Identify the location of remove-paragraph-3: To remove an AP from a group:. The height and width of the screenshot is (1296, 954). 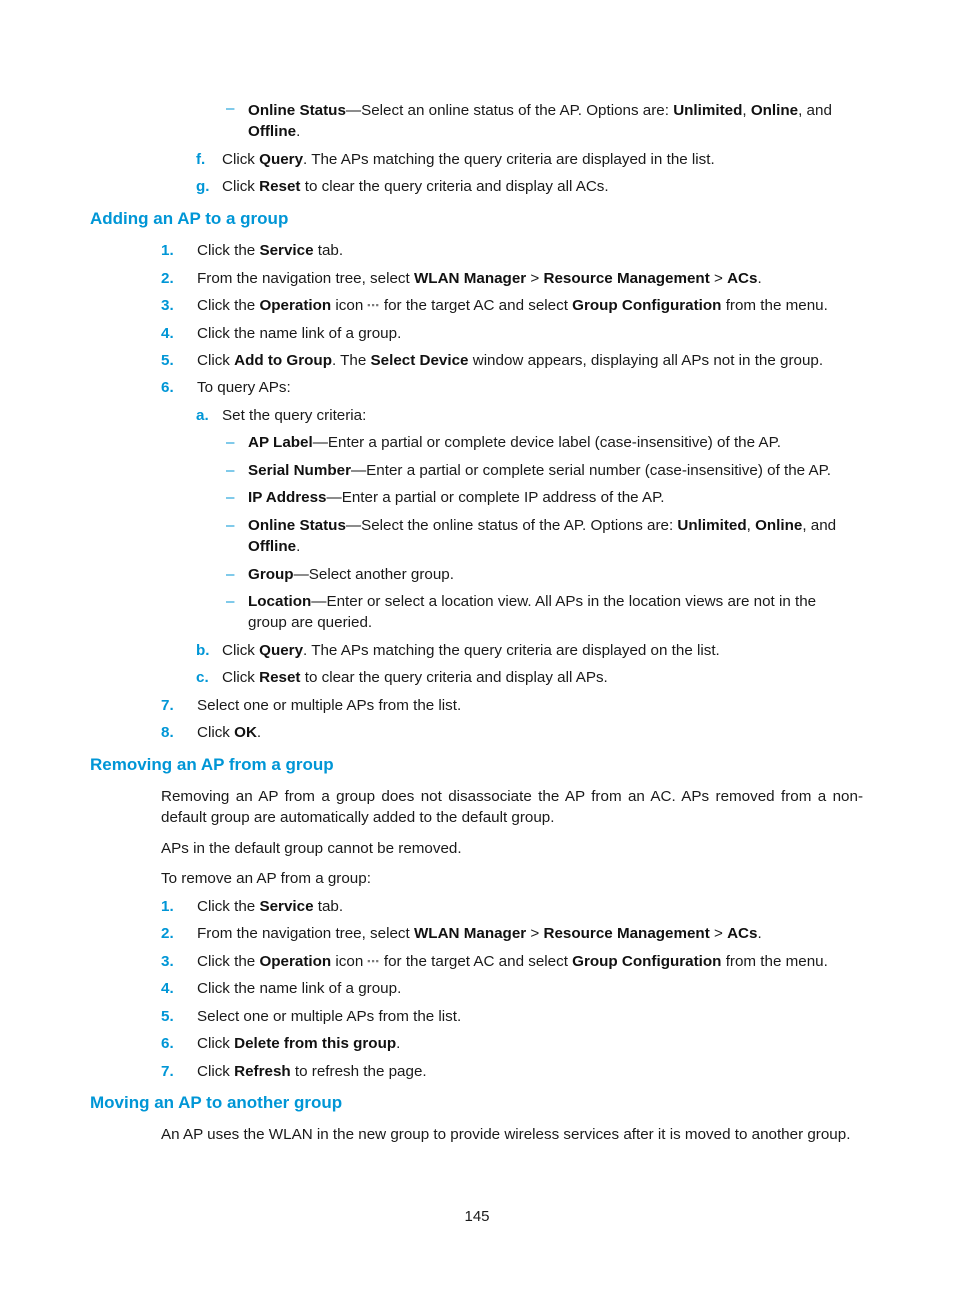
(266, 878).